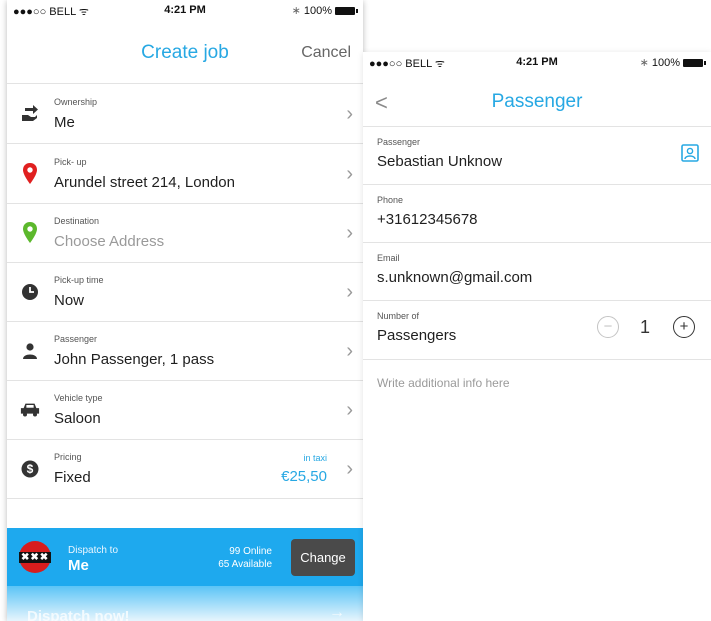 This screenshot has width=711, height=621. I want to click on arrow-right-icon: →, so click(337, 612).